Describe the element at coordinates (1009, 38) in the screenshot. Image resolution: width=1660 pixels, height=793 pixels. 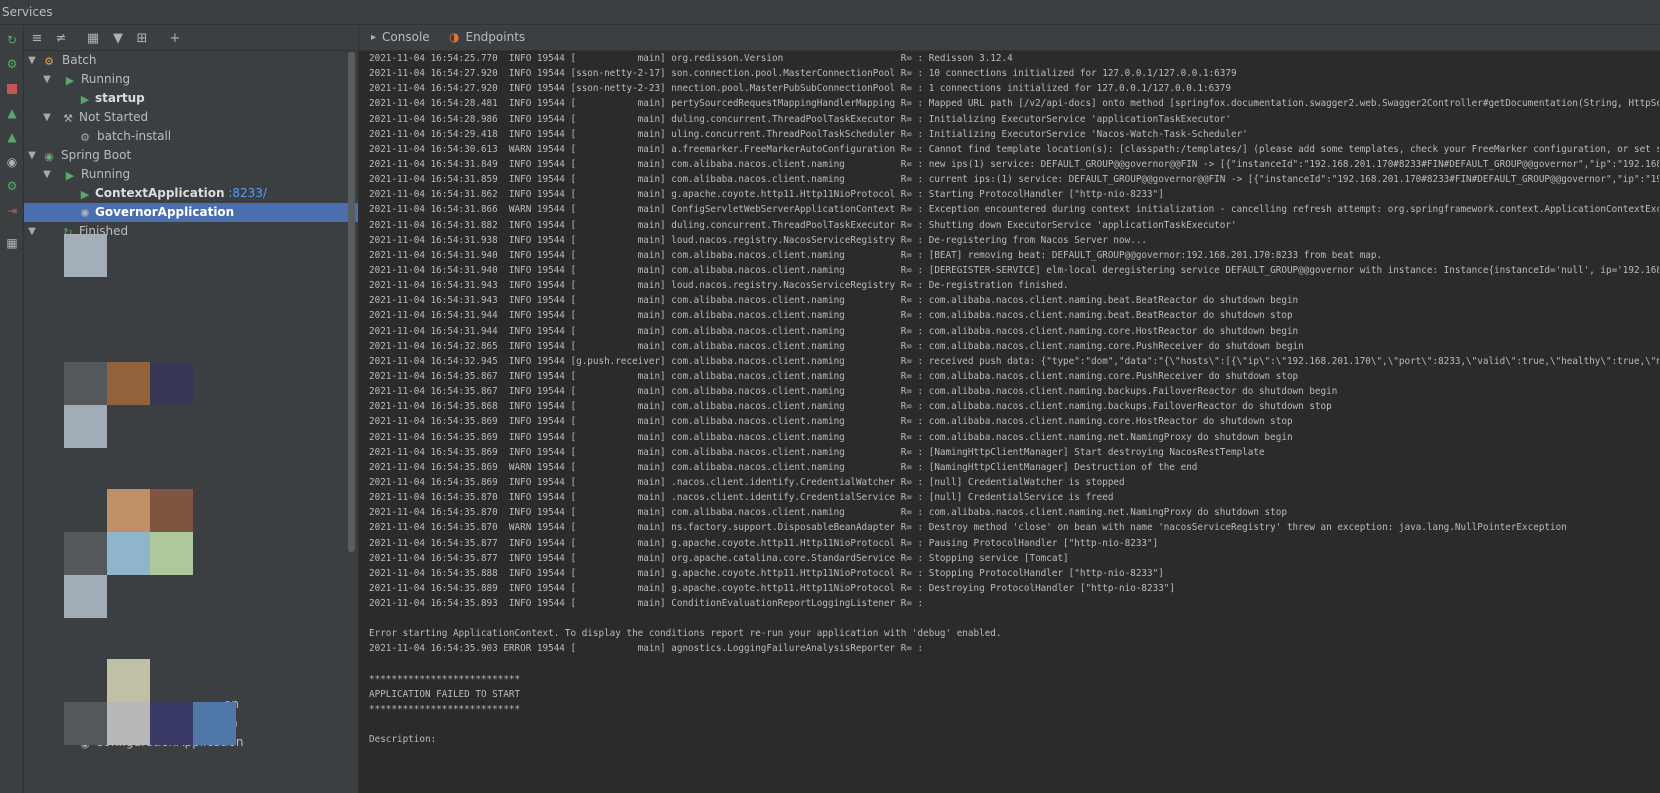
I see `console-tab-bar: ▸ Console ◑ Endpoints` at that location.